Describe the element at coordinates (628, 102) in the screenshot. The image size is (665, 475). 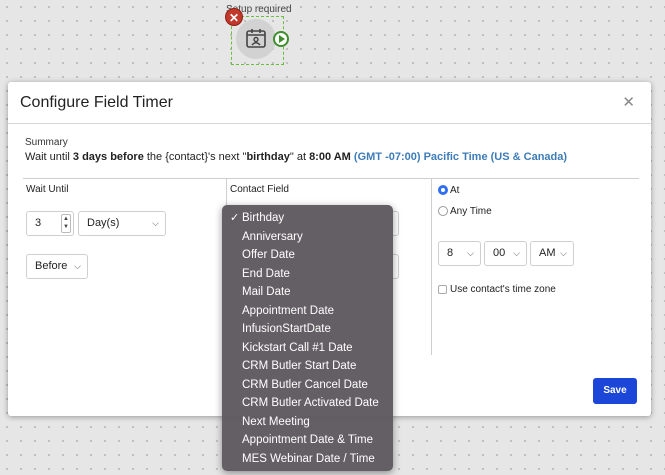
I see `close-icon: ✕` at that location.